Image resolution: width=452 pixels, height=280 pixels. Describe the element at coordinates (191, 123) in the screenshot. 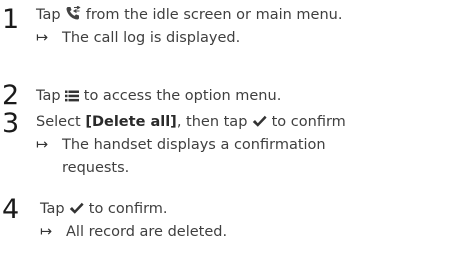

I see `step-instruction: Select [Delete all], then tap to confirm` at that location.